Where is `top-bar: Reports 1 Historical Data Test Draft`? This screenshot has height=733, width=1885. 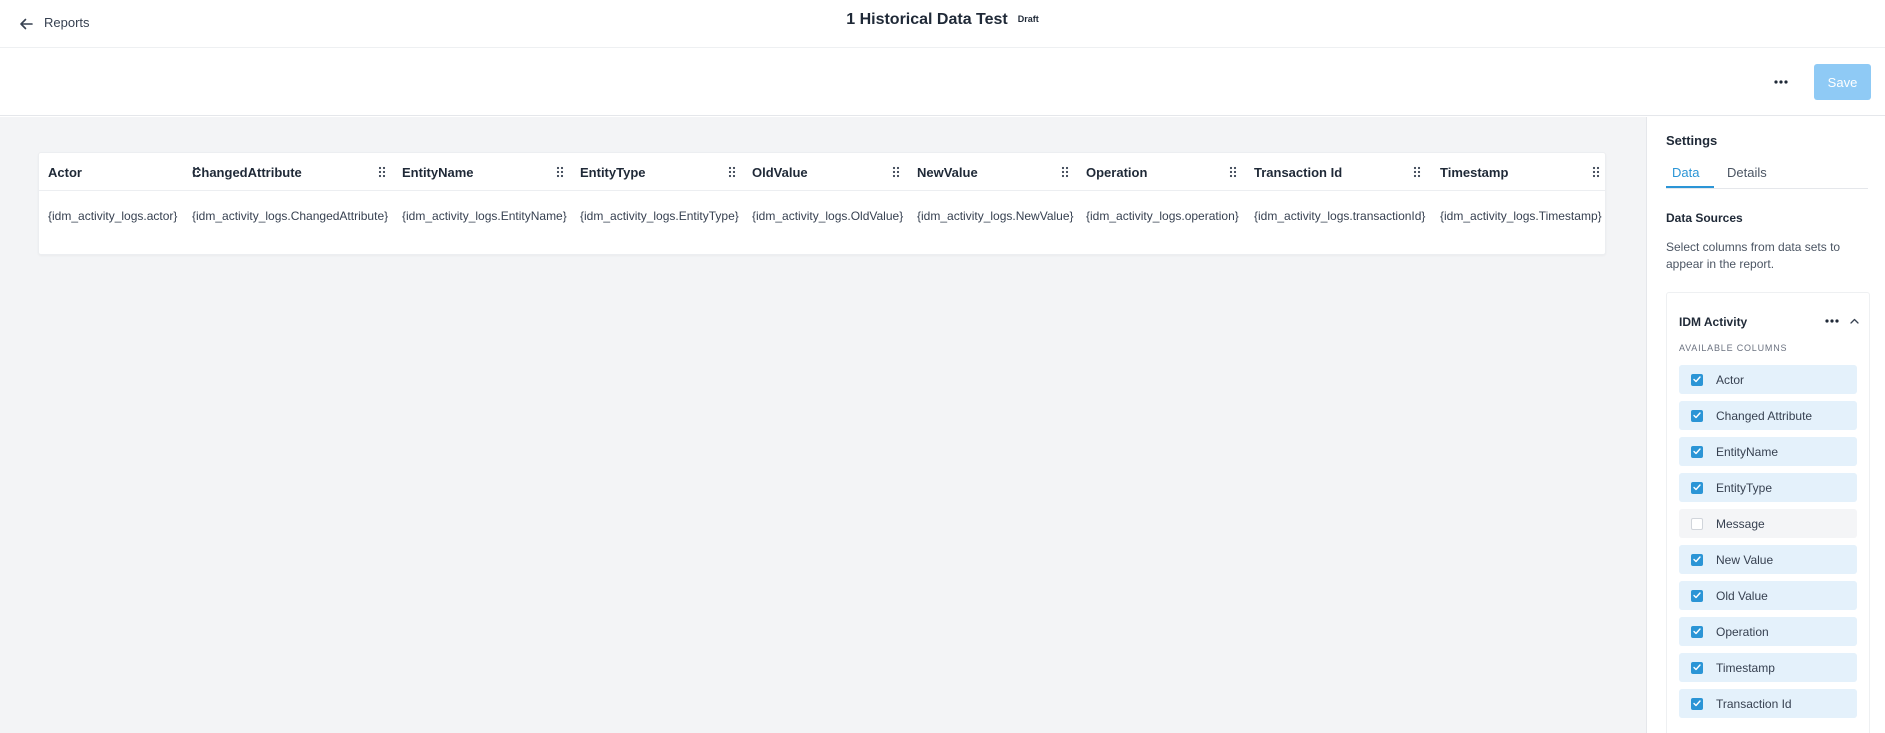
top-bar: Reports 1 Historical Data Test Draft is located at coordinates (942, 24).